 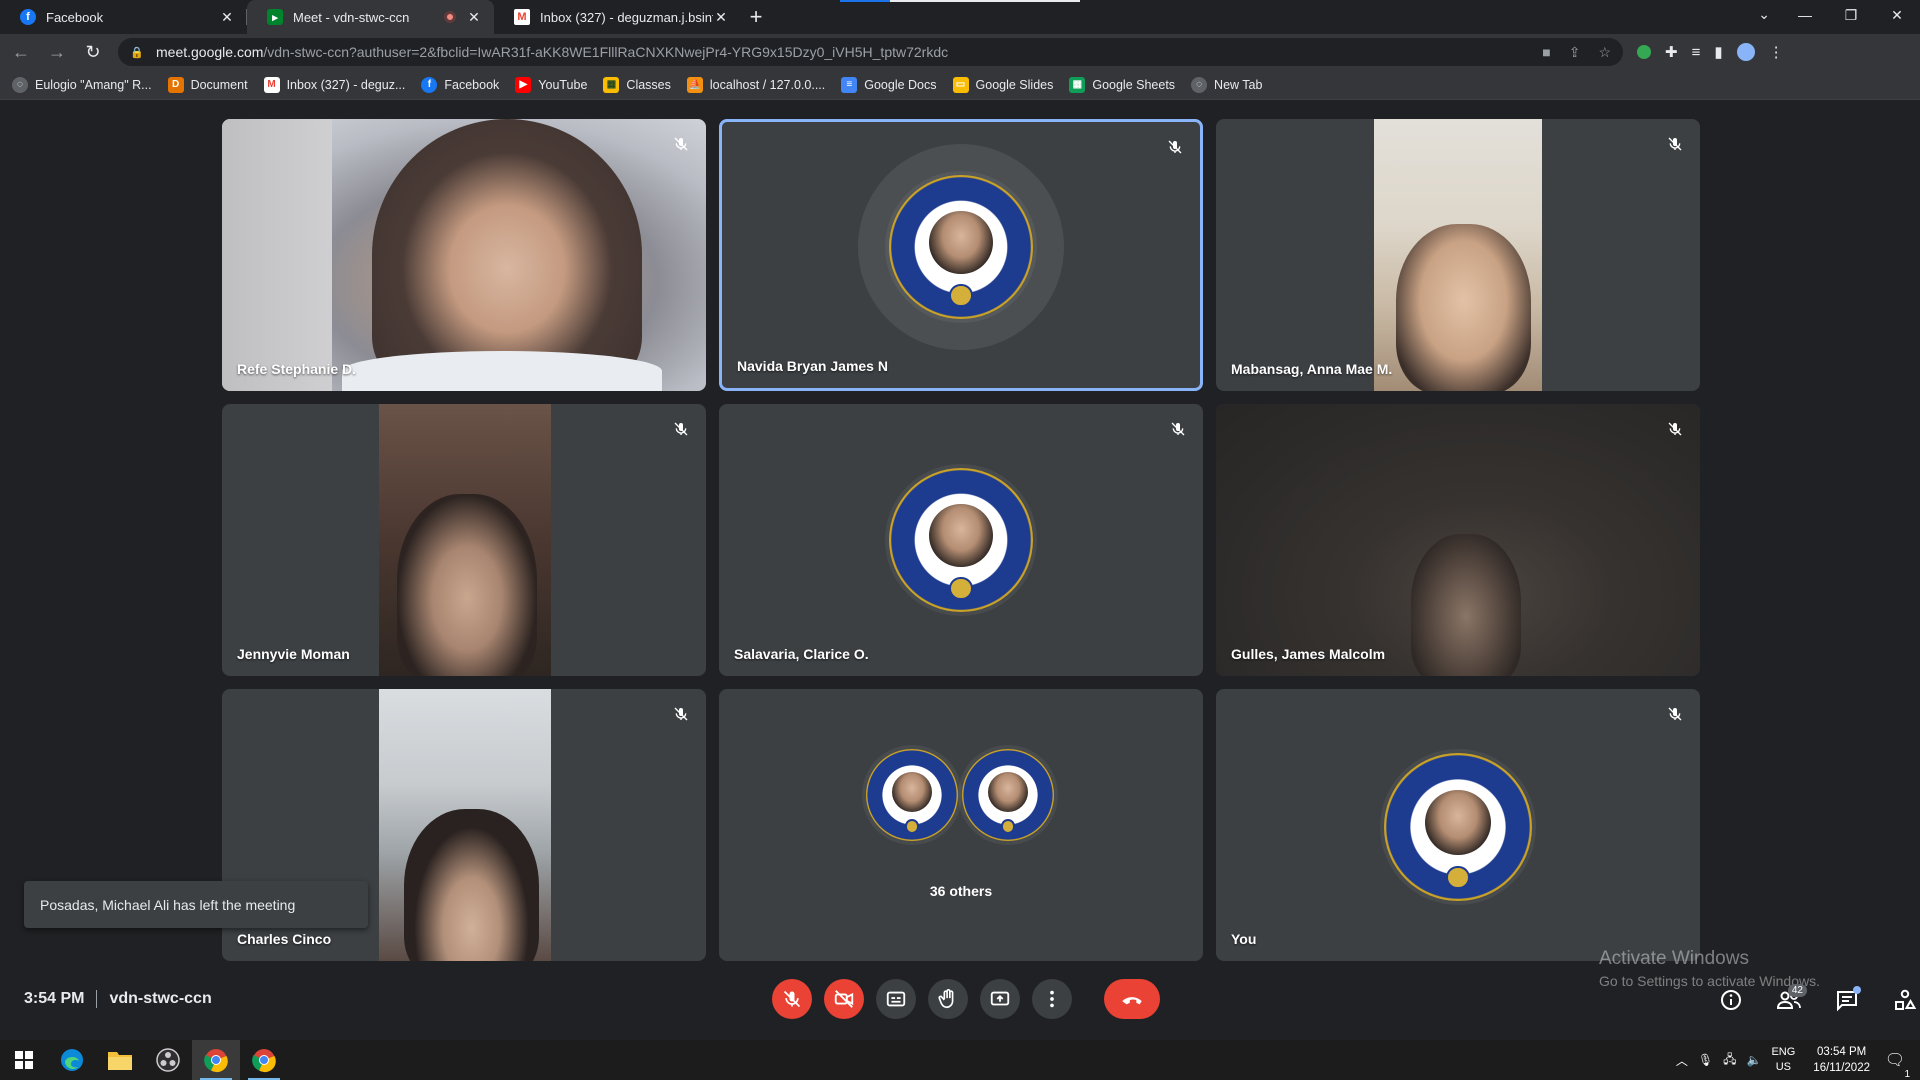 I want to click on microphone-tray-icon: 🎙, so click(x=1705, y=1060).